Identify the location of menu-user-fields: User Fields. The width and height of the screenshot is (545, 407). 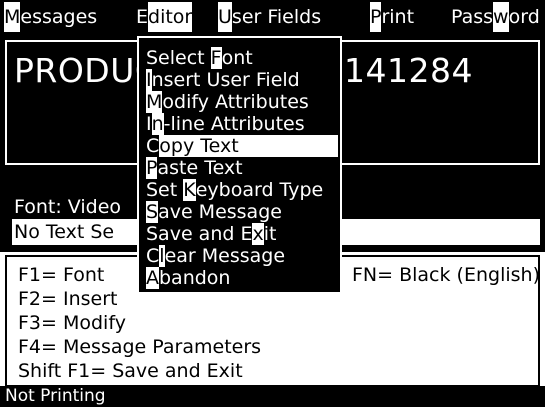
(269, 17).